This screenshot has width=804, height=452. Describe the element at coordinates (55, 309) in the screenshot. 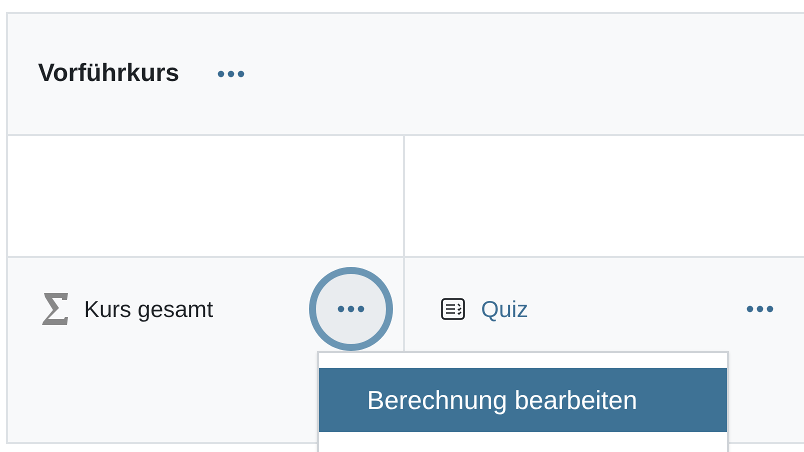

I see `sigma-icon` at that location.